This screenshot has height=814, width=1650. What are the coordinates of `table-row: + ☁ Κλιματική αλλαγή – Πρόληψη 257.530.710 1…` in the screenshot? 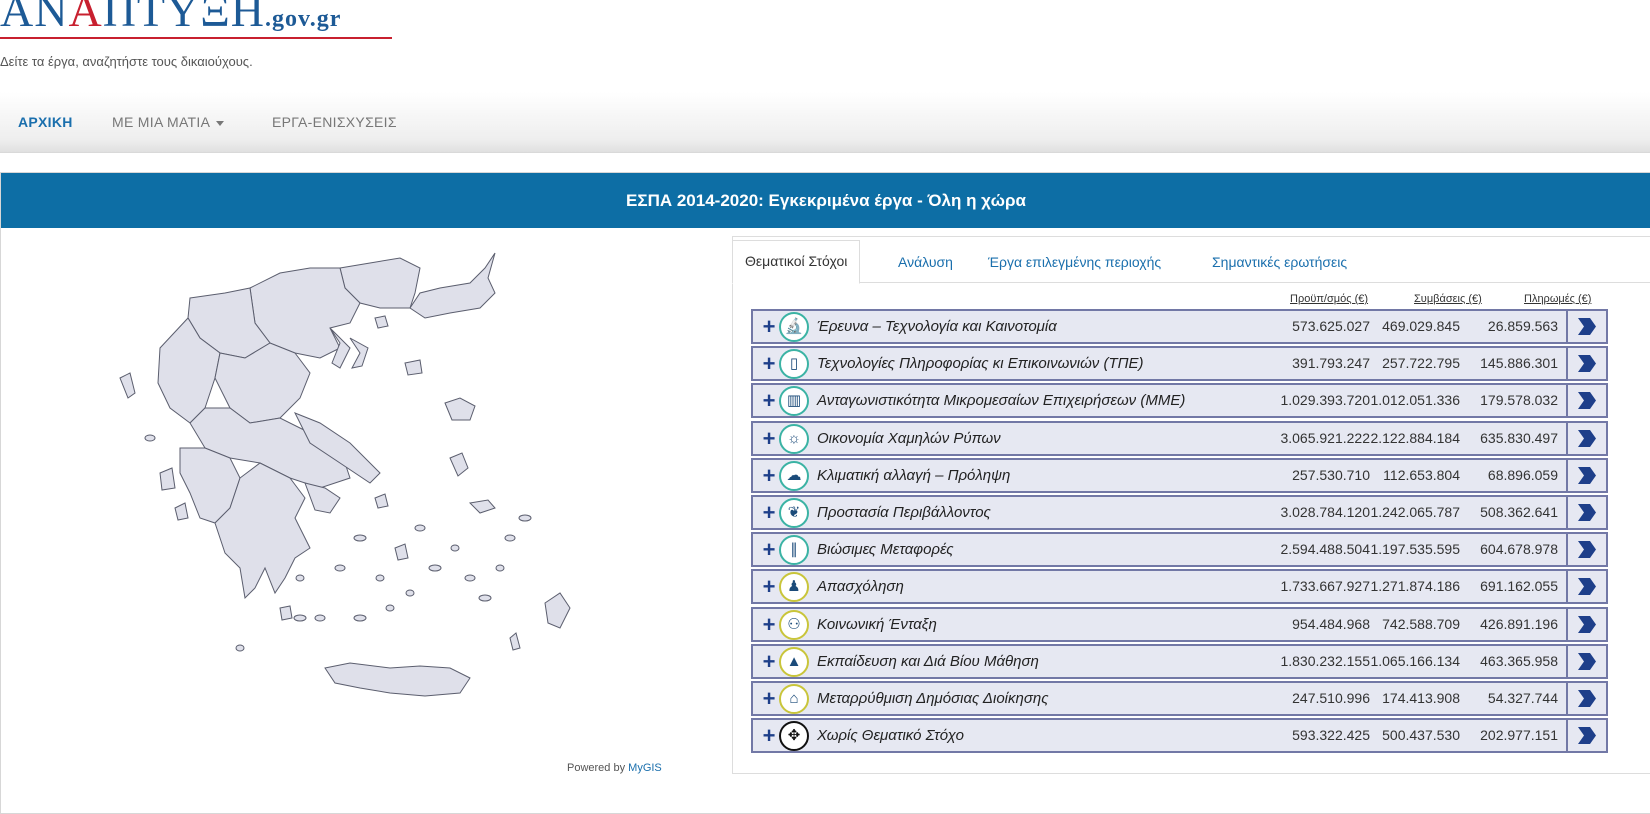 It's located at (1179, 475).